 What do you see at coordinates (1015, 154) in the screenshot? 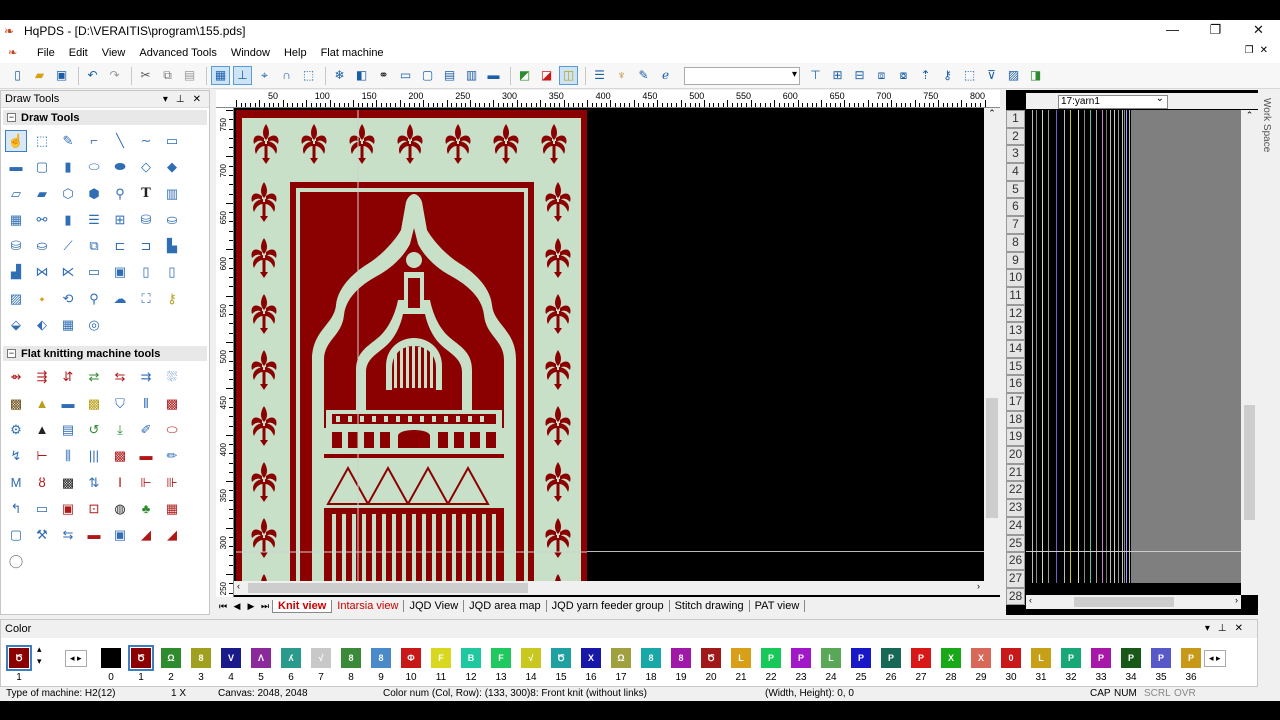
I see `yarn-row-number: 3` at bounding box center [1015, 154].